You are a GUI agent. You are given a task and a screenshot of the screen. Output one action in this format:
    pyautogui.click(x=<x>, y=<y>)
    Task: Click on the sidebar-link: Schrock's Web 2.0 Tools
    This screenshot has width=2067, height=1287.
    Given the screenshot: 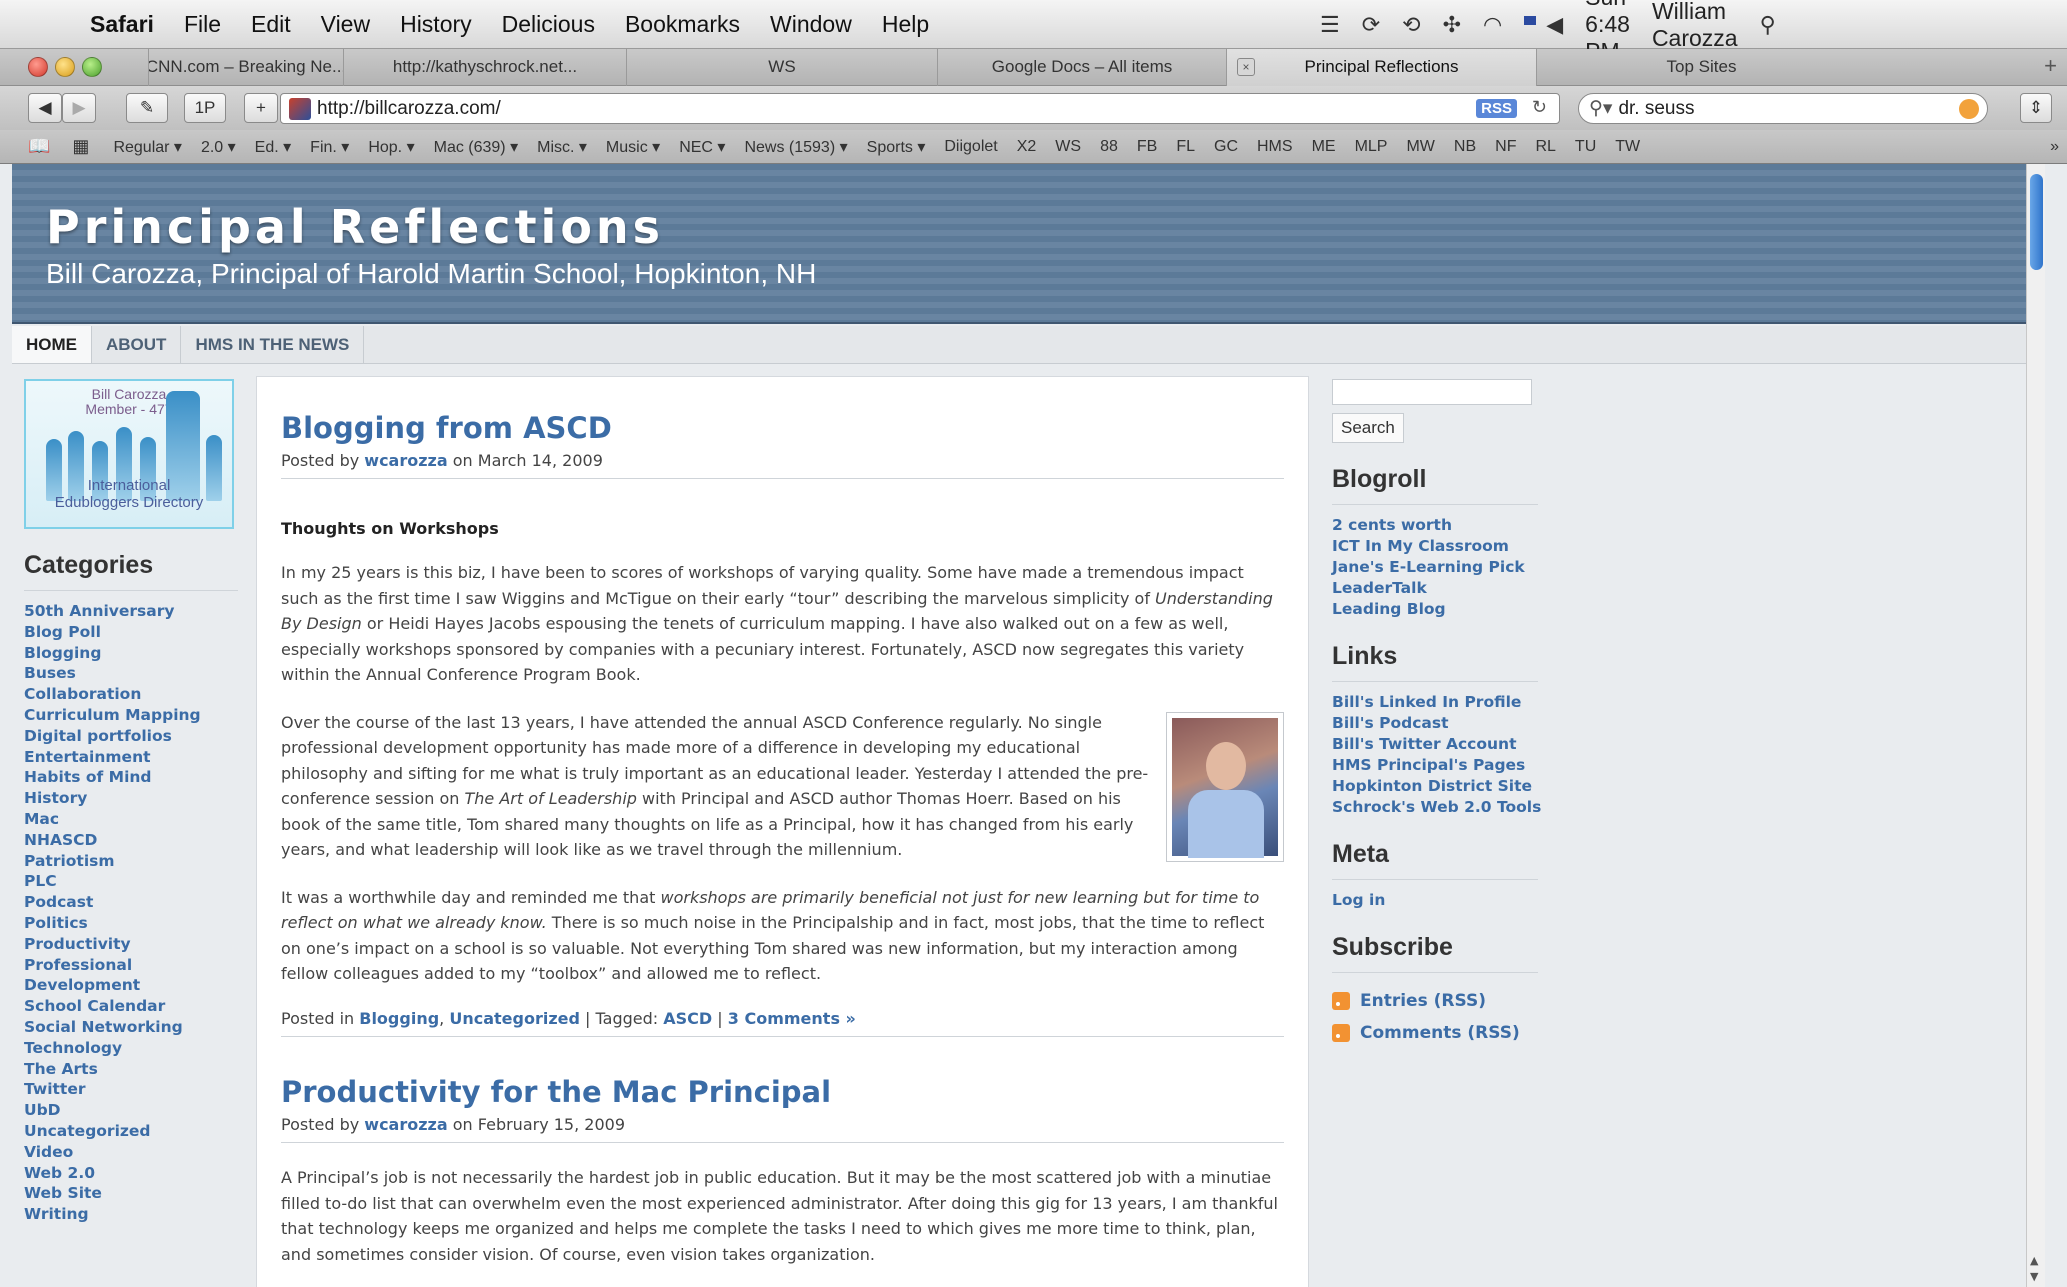 What is the action you would take?
    pyautogui.click(x=1436, y=807)
    